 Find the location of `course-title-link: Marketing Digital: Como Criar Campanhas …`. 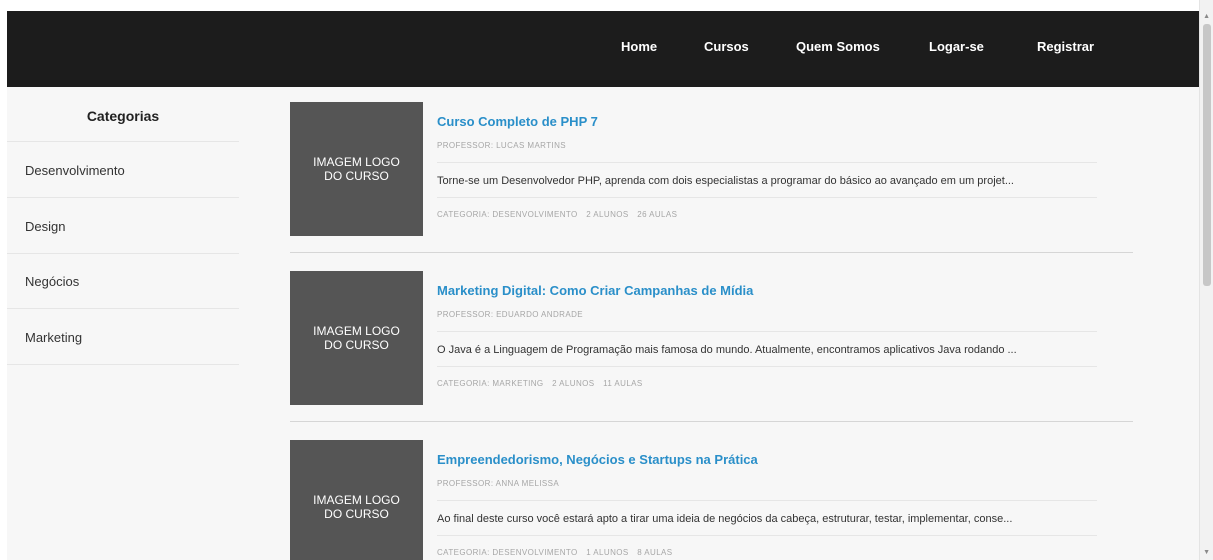

course-title-link: Marketing Digital: Como Criar Campanhas … is located at coordinates (595, 290).